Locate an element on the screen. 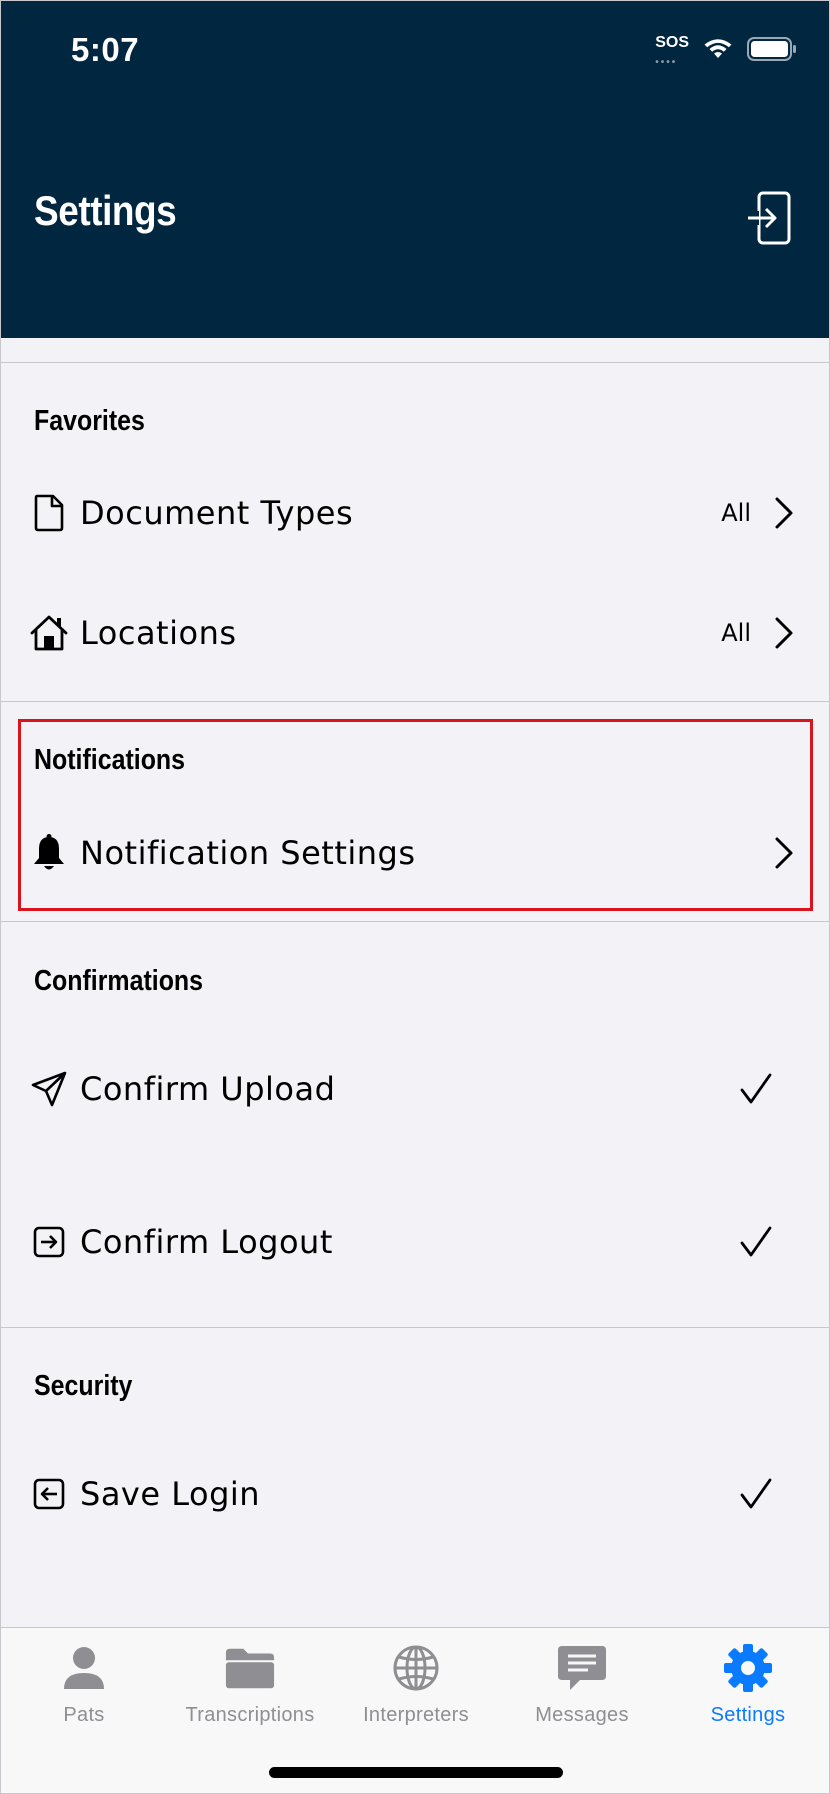  row-label: Confirm Upload is located at coordinates (208, 1089).